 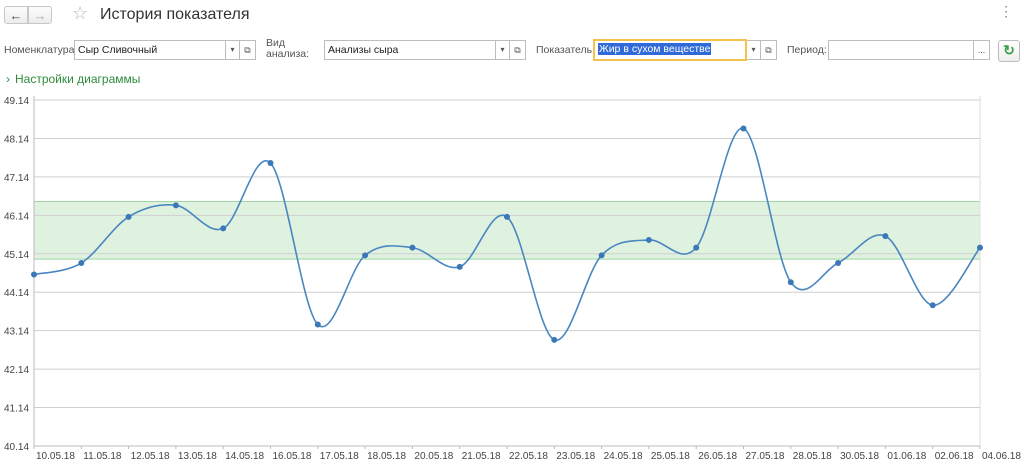 I want to click on refresh-button: ↻, so click(x=1009, y=51).